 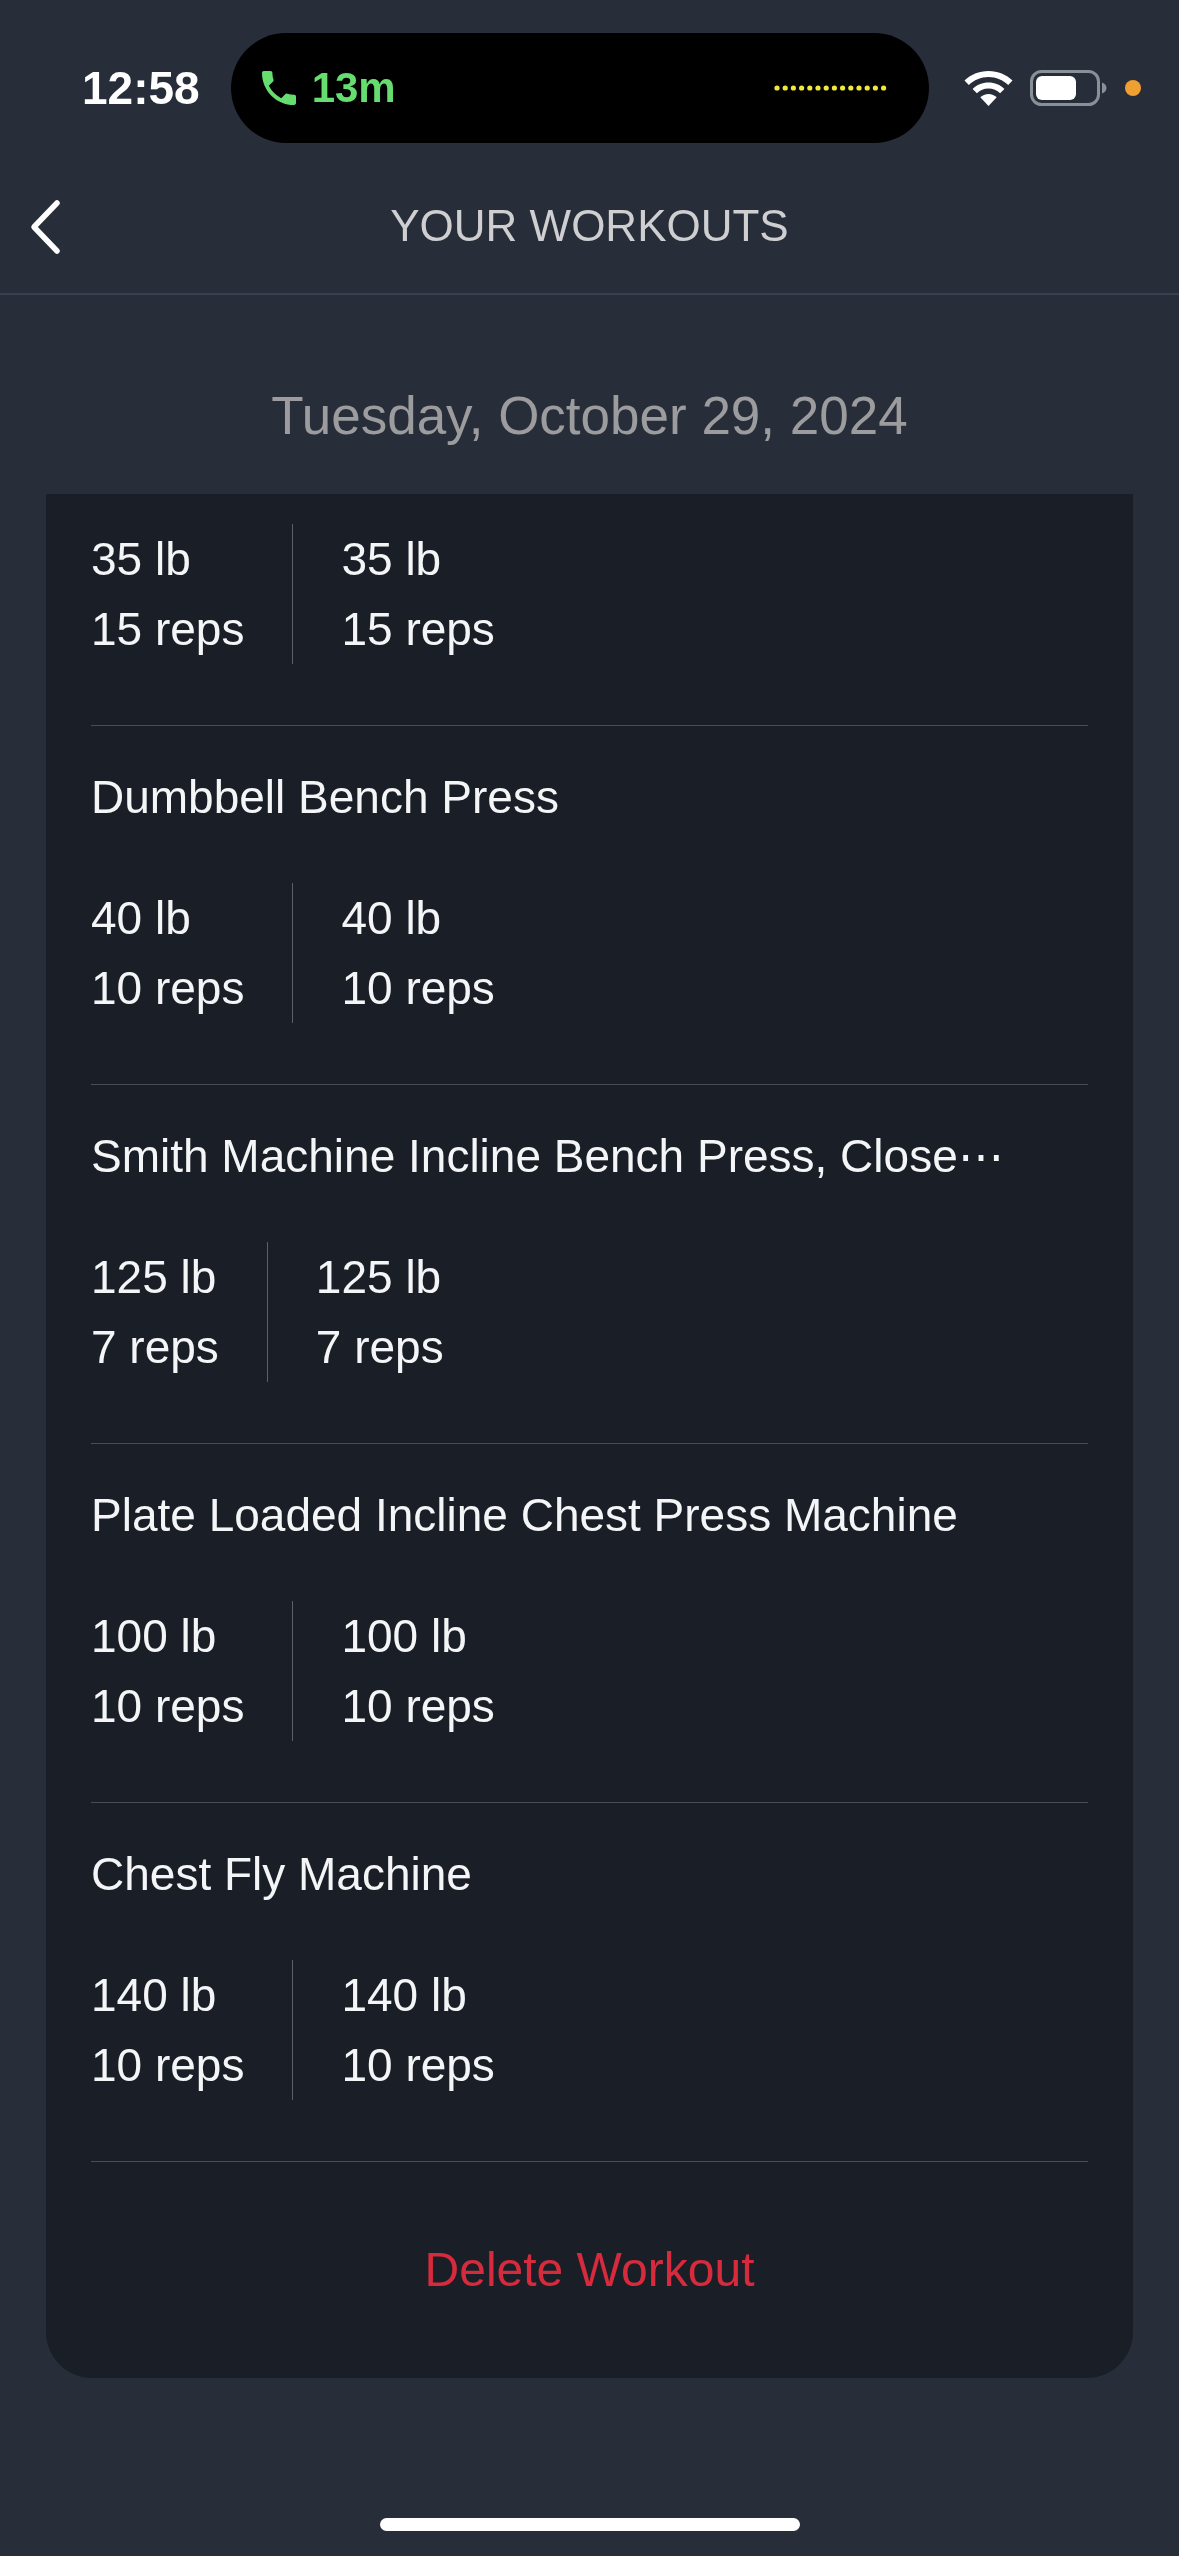 What do you see at coordinates (1068, 88) in the screenshot?
I see `battery-icon` at bounding box center [1068, 88].